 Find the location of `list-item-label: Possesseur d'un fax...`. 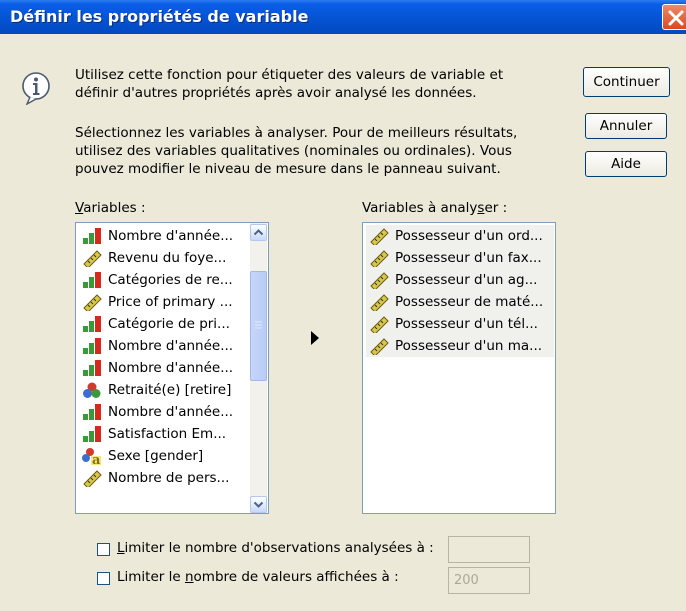

list-item-label: Possesseur d'un fax... is located at coordinates (468, 258).